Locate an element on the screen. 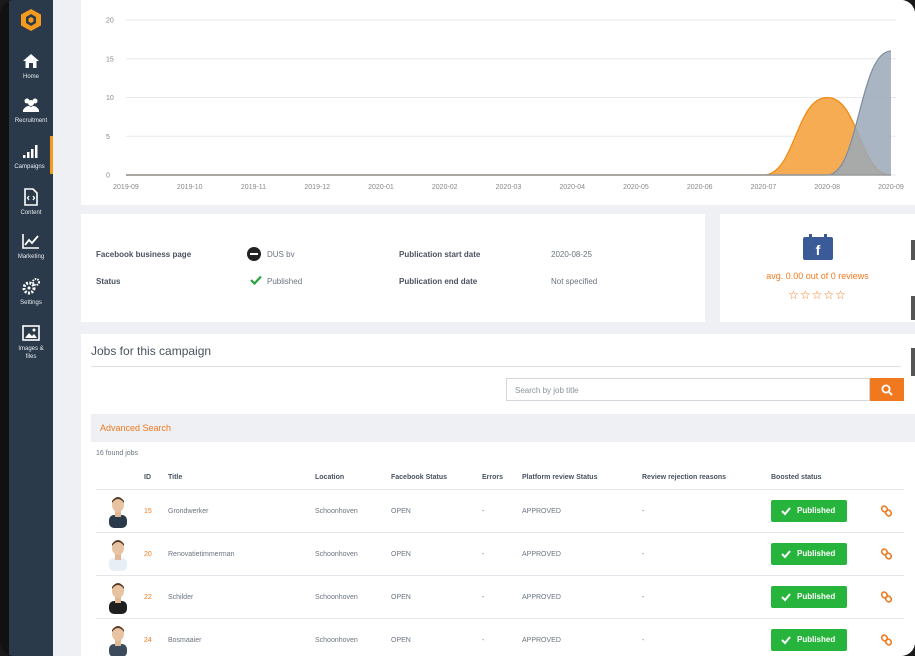 The height and width of the screenshot is (656, 915). advanced-search-toggle: Advanced Search is located at coordinates (503, 428).